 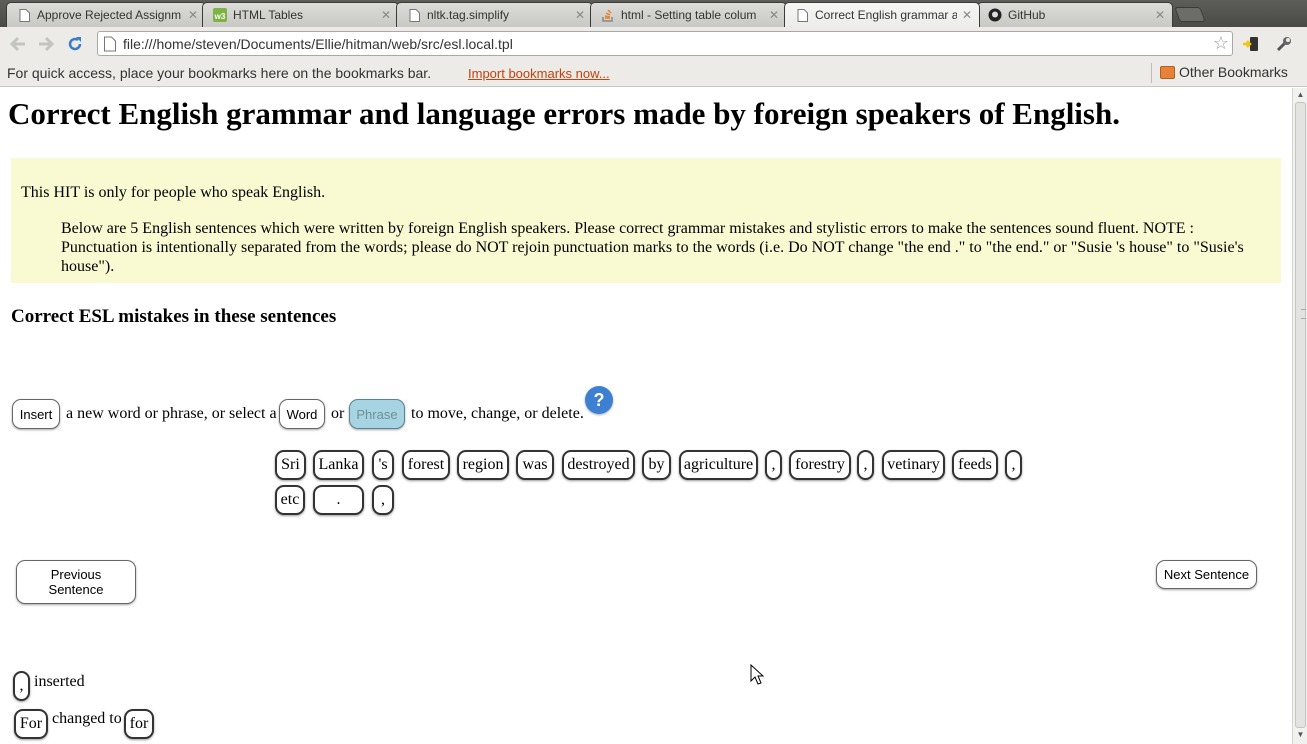 I want to click on vertical-scrollbar: ▲ ▼, so click(x=1299, y=416).